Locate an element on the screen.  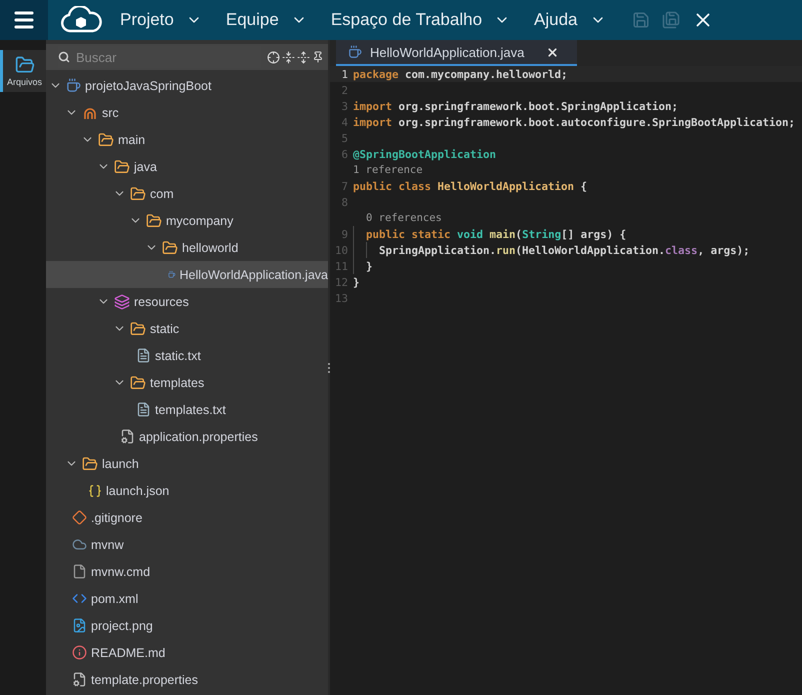
tree-item: static.txt is located at coordinates (187, 355).